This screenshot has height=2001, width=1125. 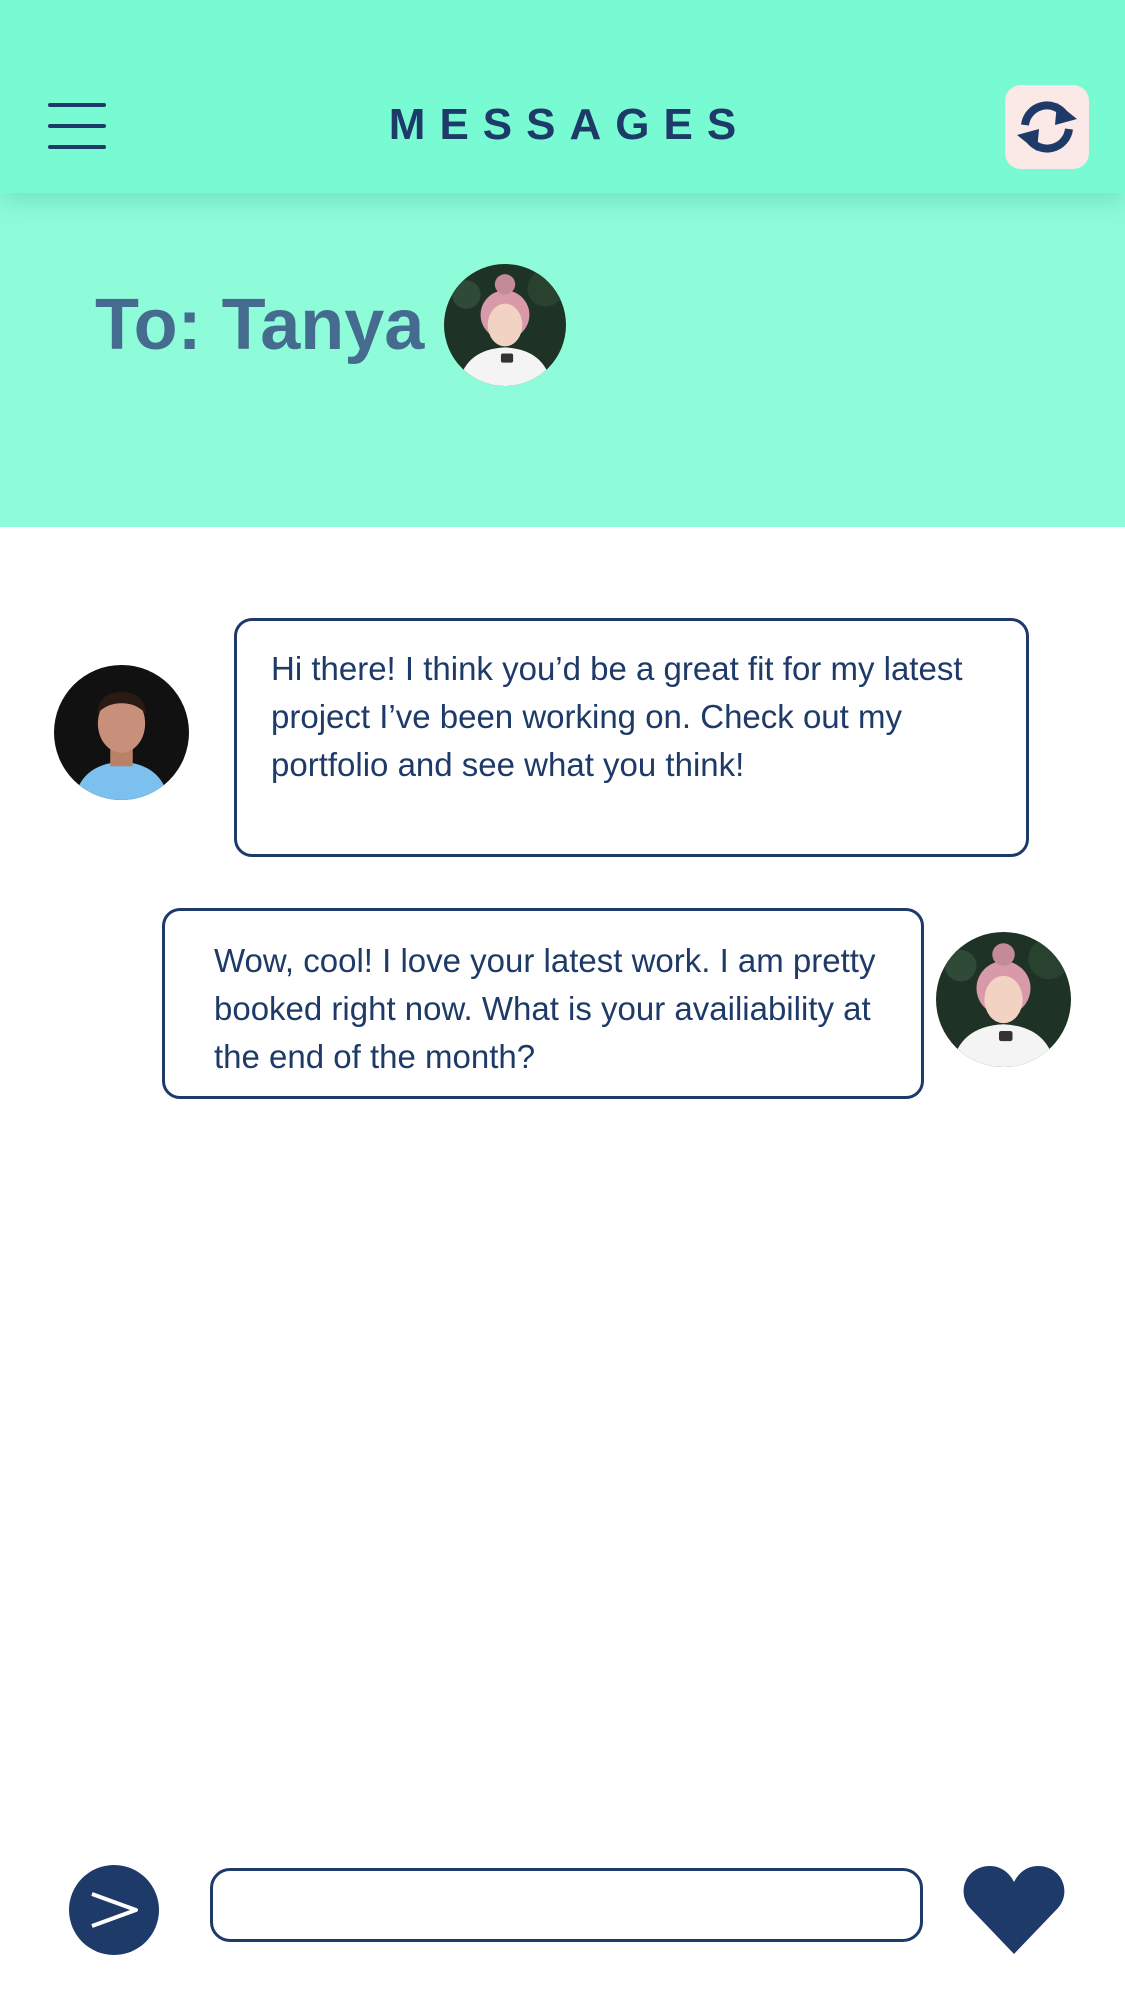 I want to click on man-avatar, so click(x=121, y=732).